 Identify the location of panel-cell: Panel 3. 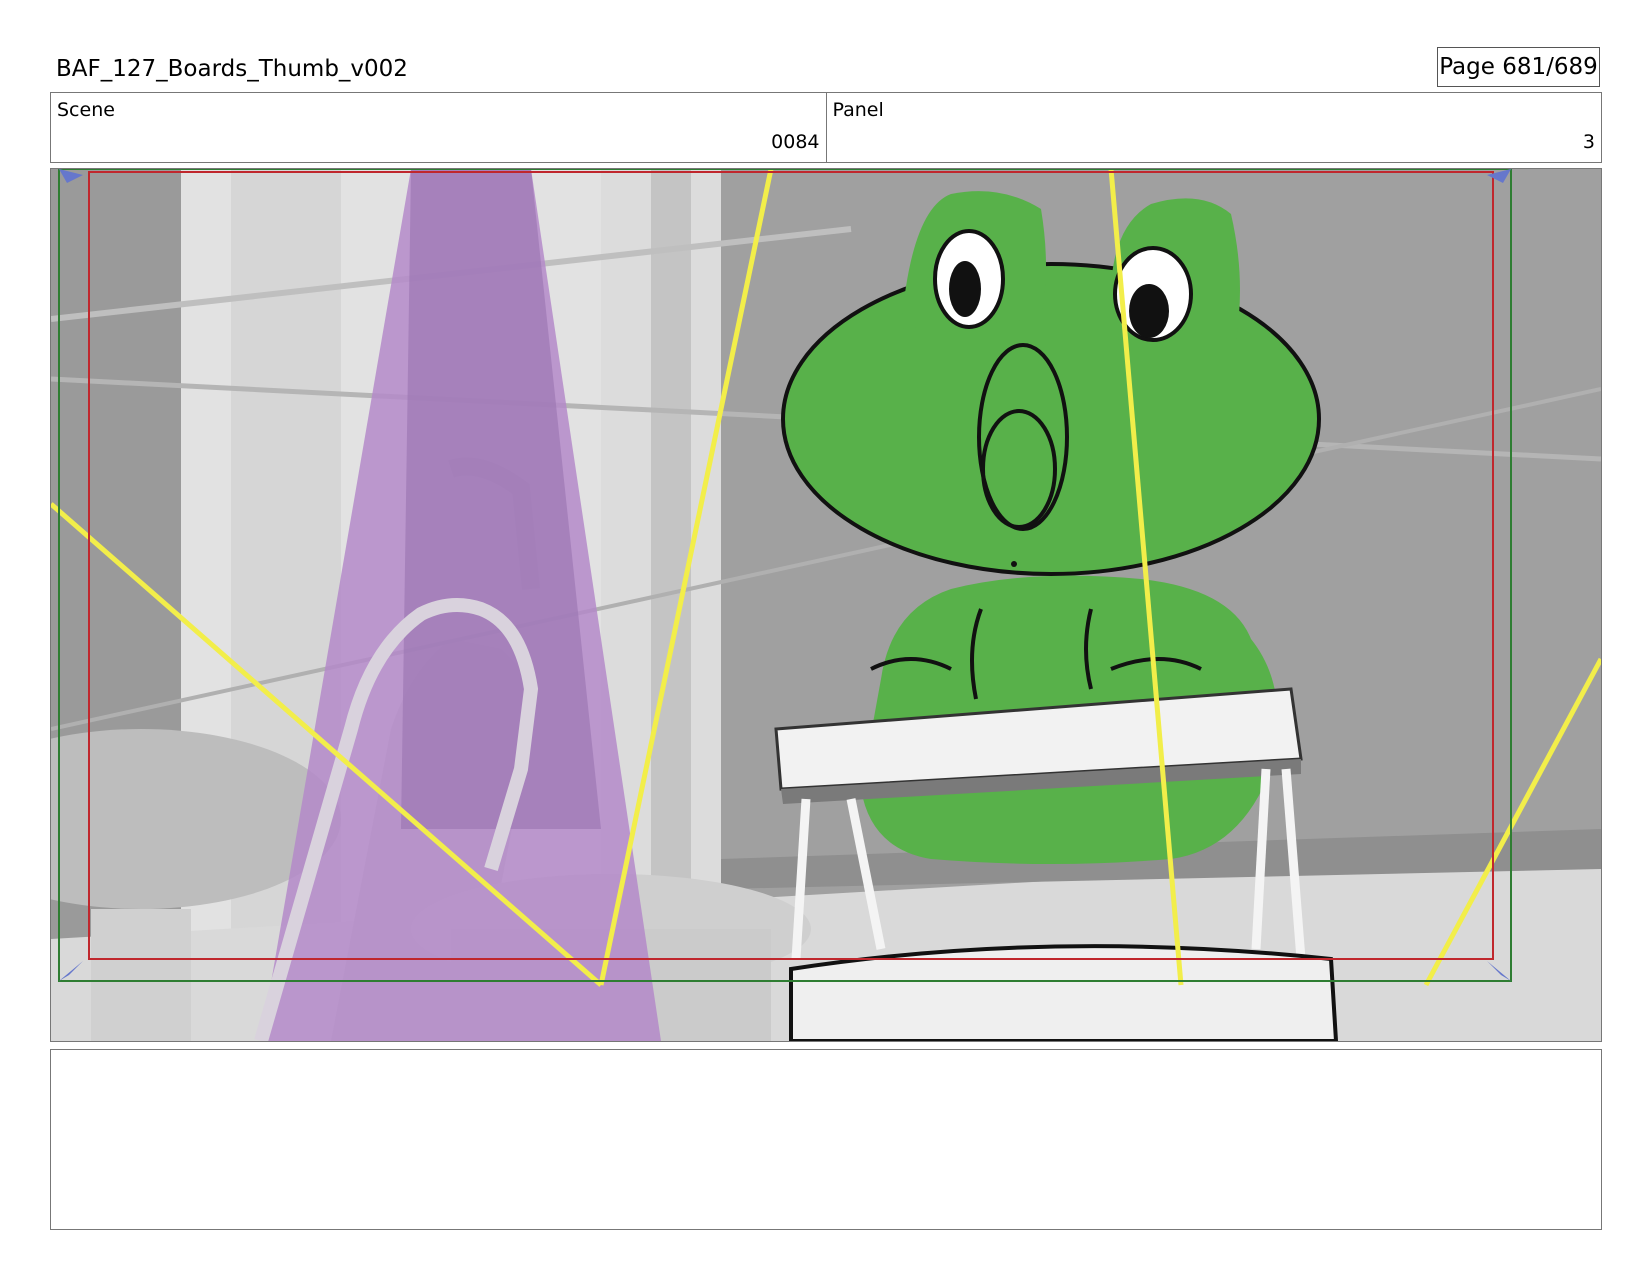
(1213, 127).